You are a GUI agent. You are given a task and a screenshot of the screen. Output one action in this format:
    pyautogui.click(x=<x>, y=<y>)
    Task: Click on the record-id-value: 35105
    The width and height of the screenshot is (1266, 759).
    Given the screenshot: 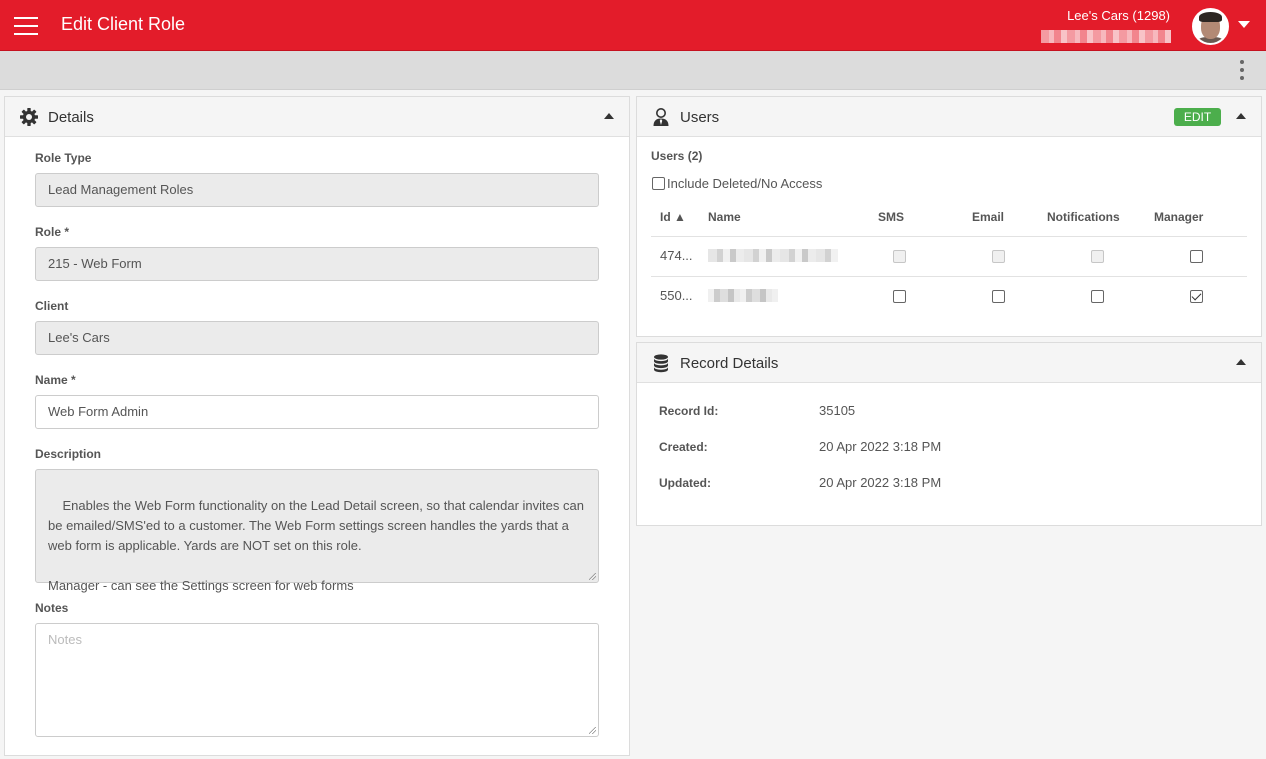 What is the action you would take?
    pyautogui.click(x=837, y=410)
    